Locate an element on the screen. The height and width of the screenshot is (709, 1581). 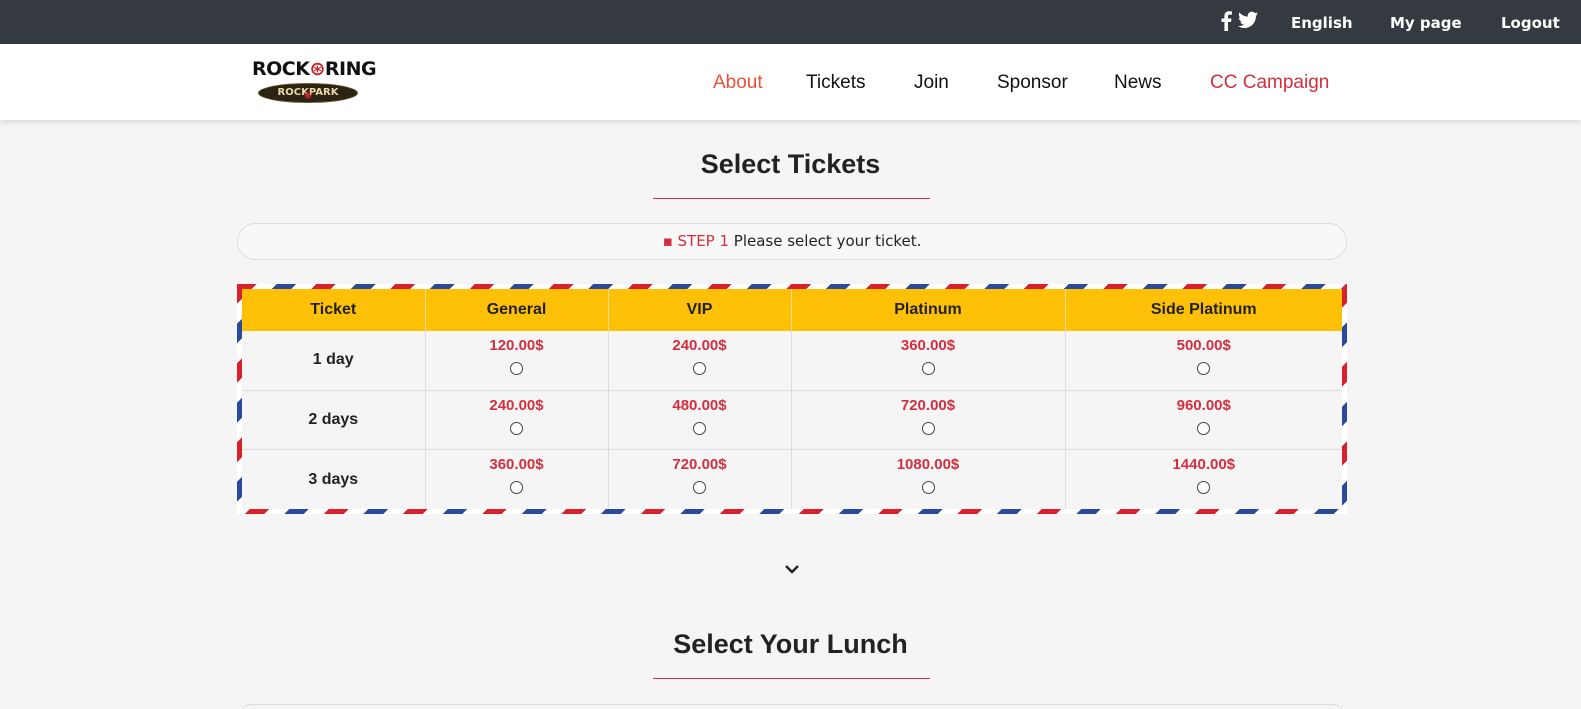
row-label: 1 day is located at coordinates (334, 361).